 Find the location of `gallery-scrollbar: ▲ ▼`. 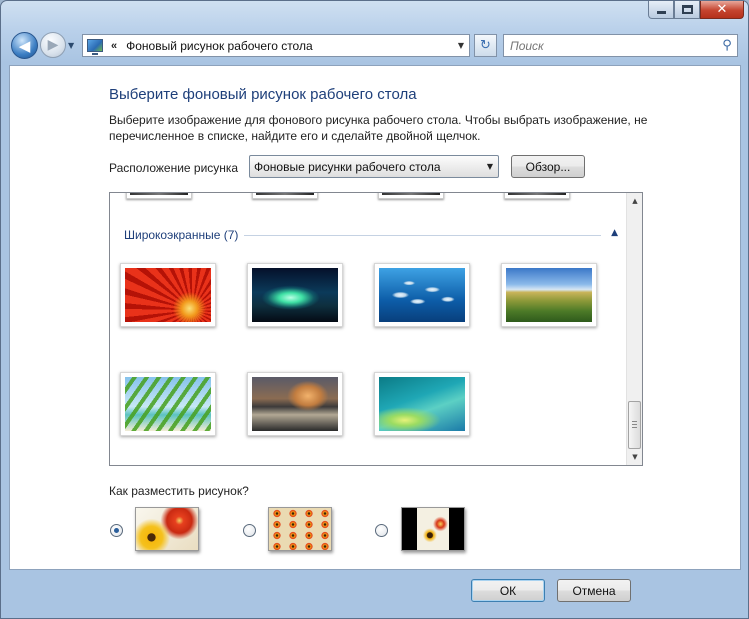

gallery-scrollbar: ▲ ▼ is located at coordinates (634, 329).